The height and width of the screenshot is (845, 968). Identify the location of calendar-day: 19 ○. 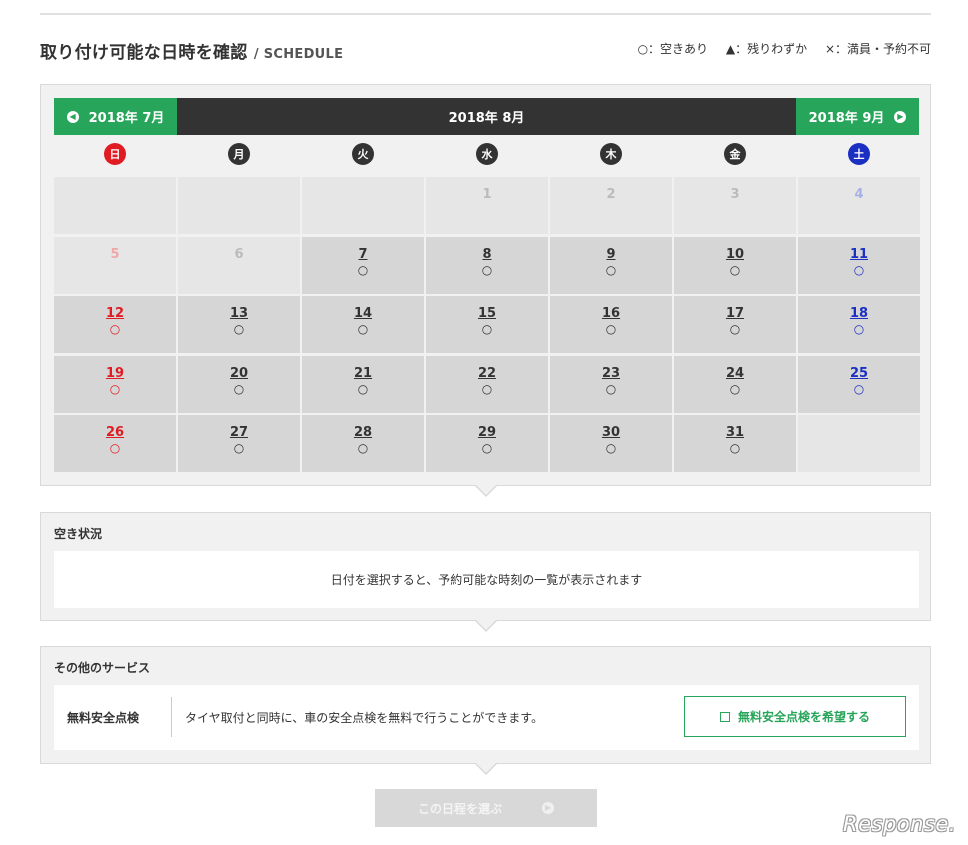
(115, 384).